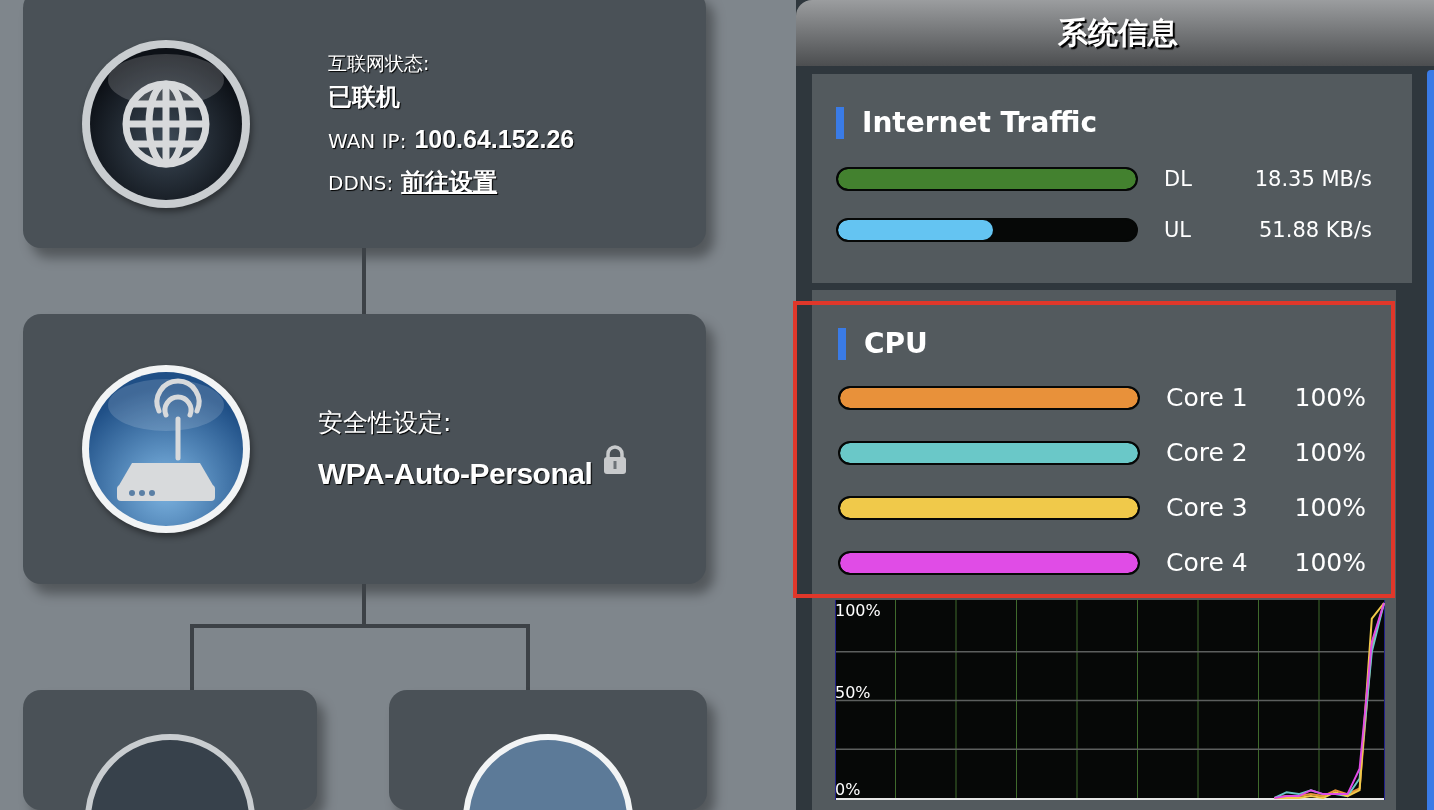  What do you see at coordinates (455, 474) in the screenshot?
I see `security-mode-value: WPA-Auto-Personal` at bounding box center [455, 474].